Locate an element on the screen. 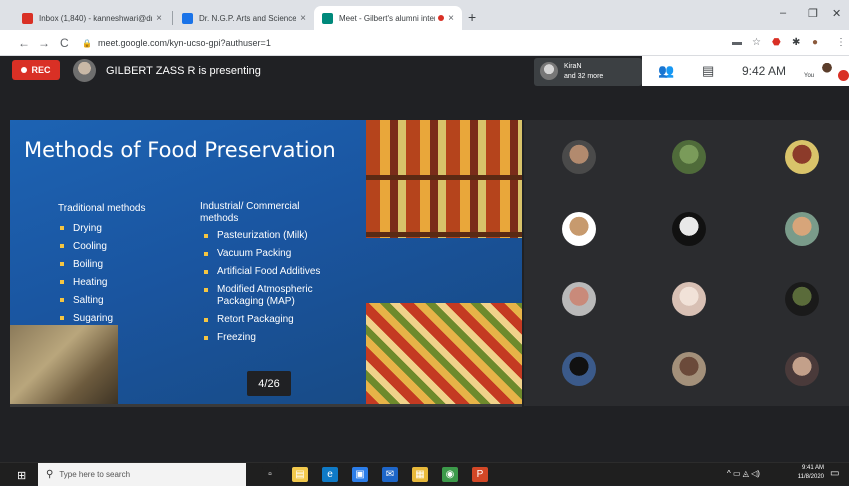  chrome-icon: ◉ is located at coordinates (450, 474).